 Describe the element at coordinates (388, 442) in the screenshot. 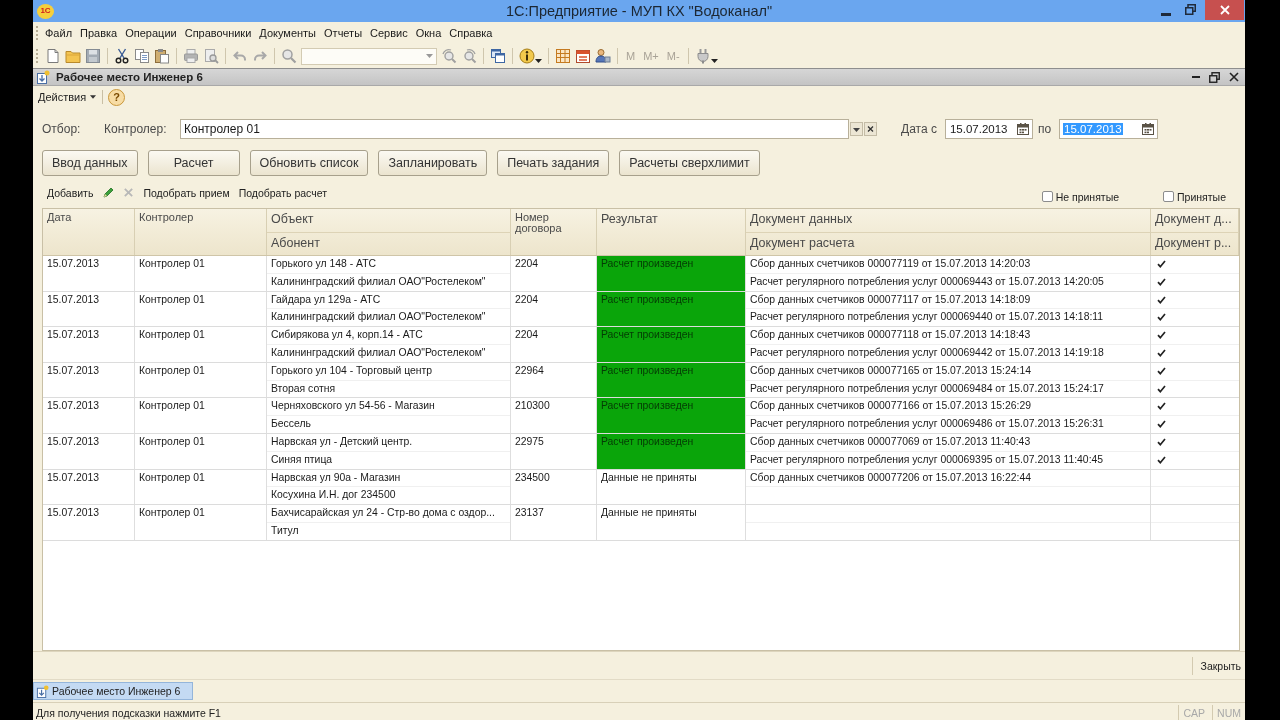

I see `table-cell: Нарвская ул - Детский центр.` at that location.